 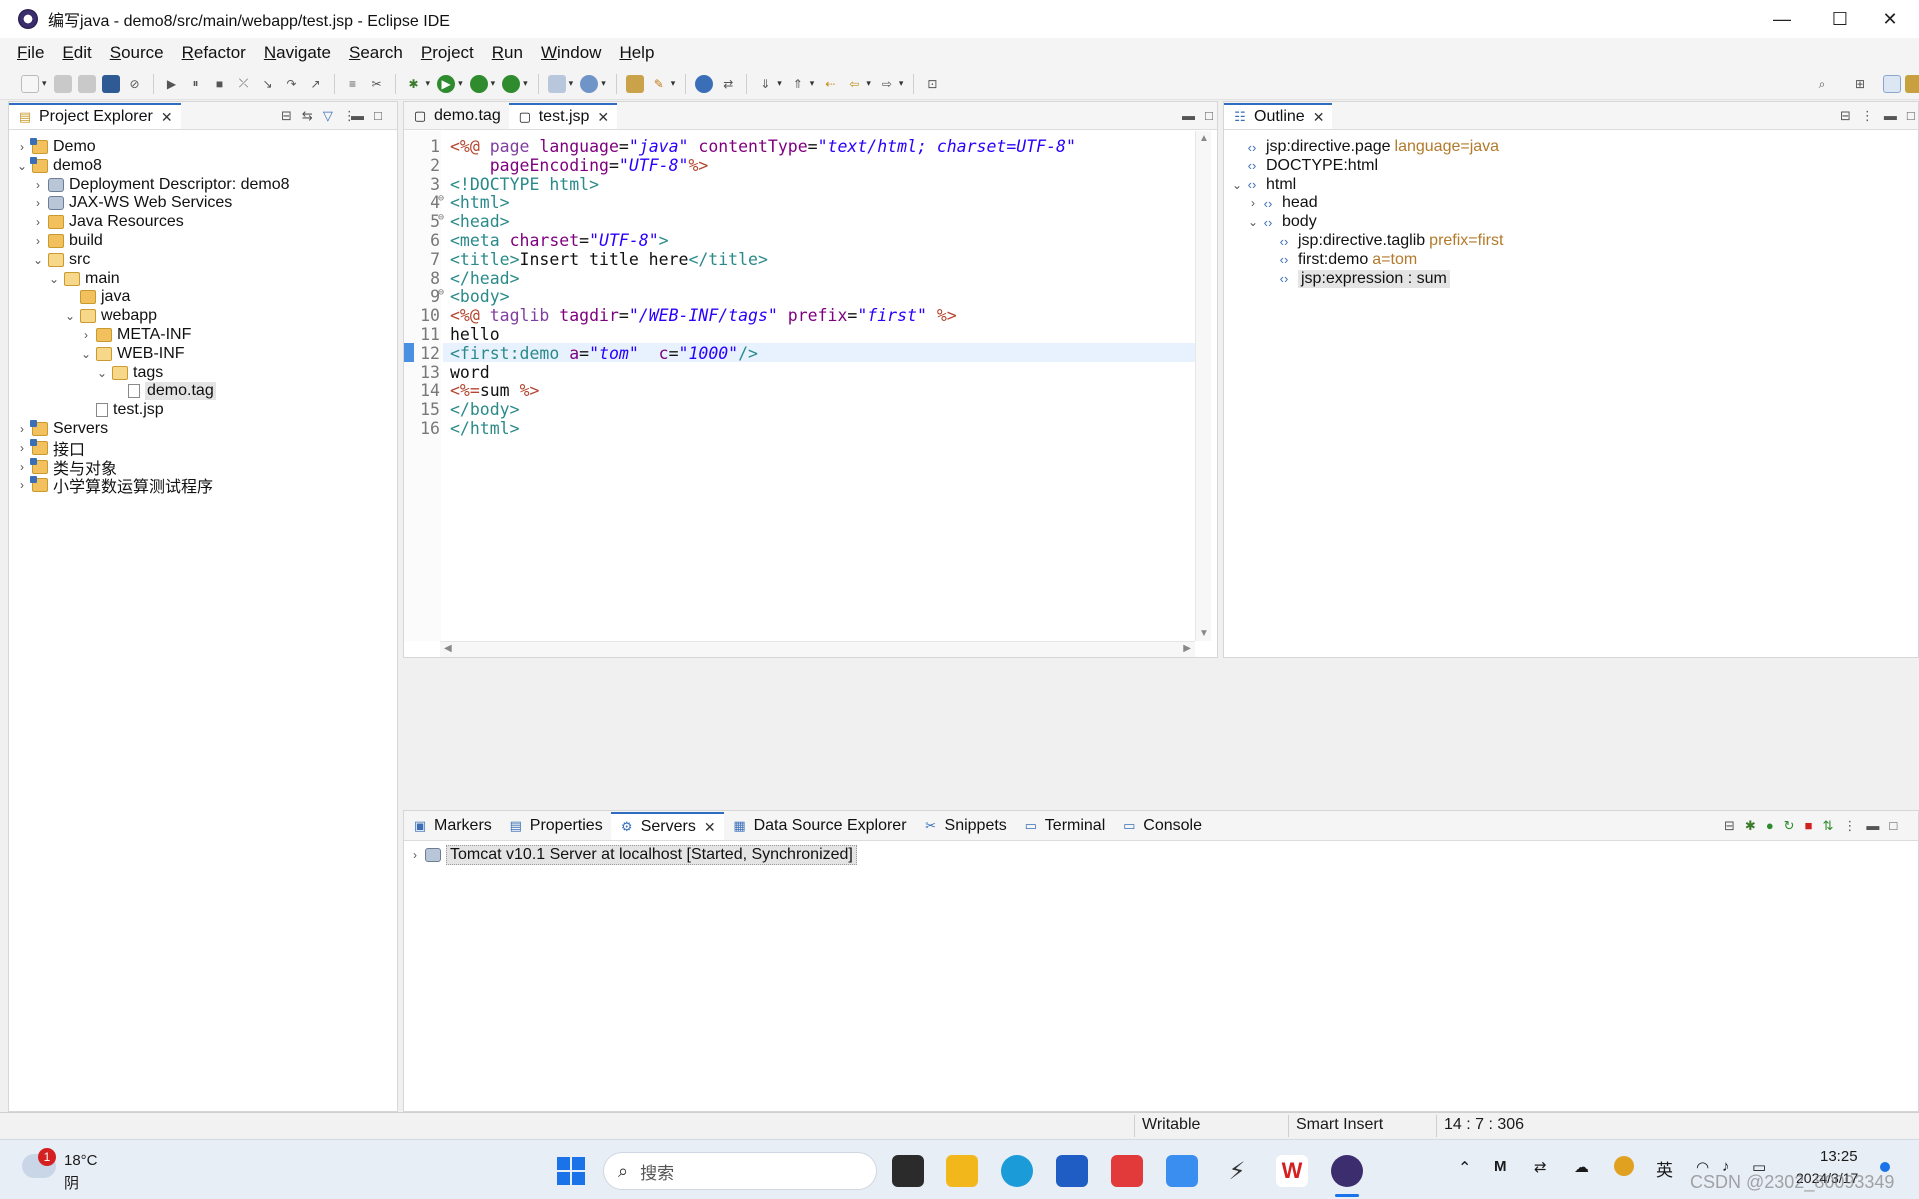 I want to click on step-into-icon: ↘, so click(x=268, y=84).